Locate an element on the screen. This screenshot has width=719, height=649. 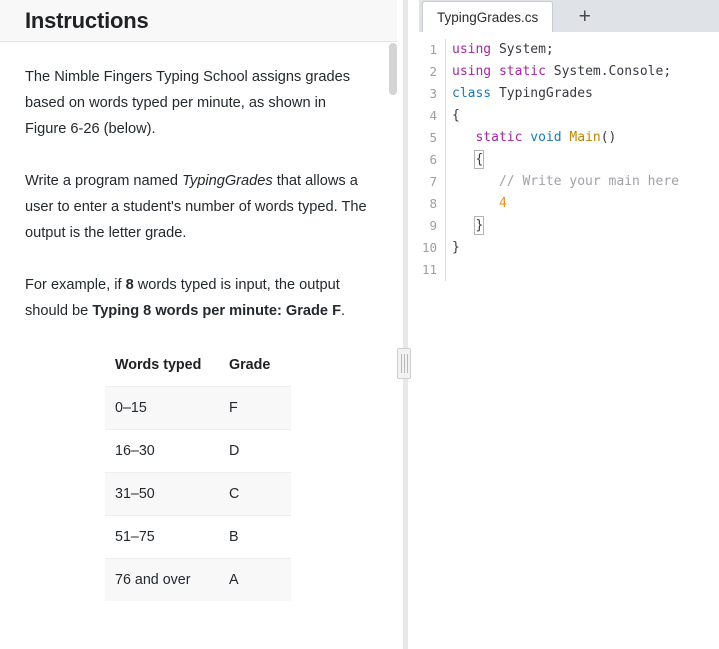
instructions-scrollbar is located at coordinates (392, 346).